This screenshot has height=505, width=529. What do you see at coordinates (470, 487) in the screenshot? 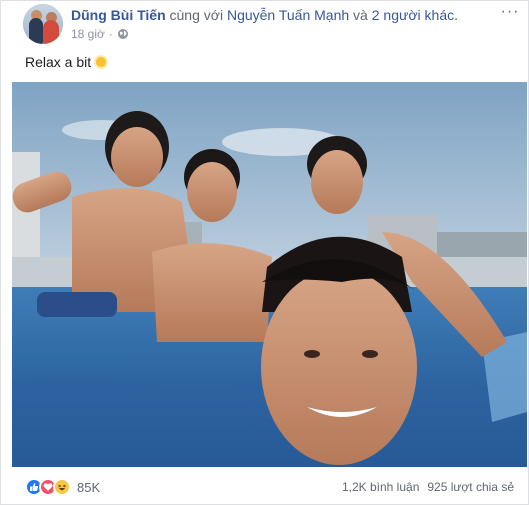
I see `shares-count-link: 925 lượt chia sẻ` at bounding box center [470, 487].